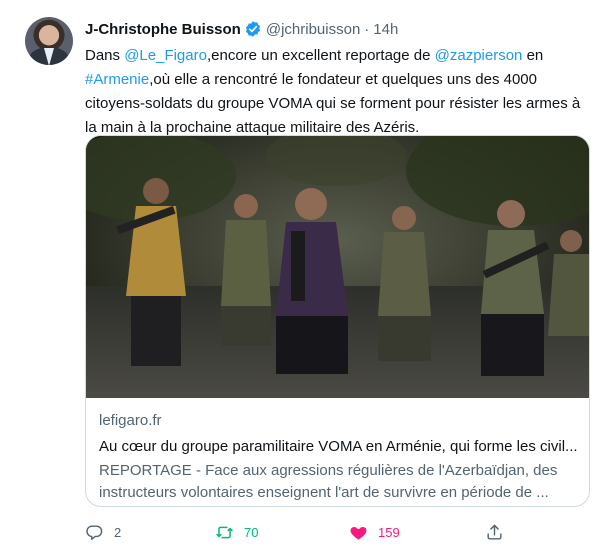 Image resolution: width=613 pixels, height=556 pixels. I want to click on reply-button: 2, so click(103, 532).